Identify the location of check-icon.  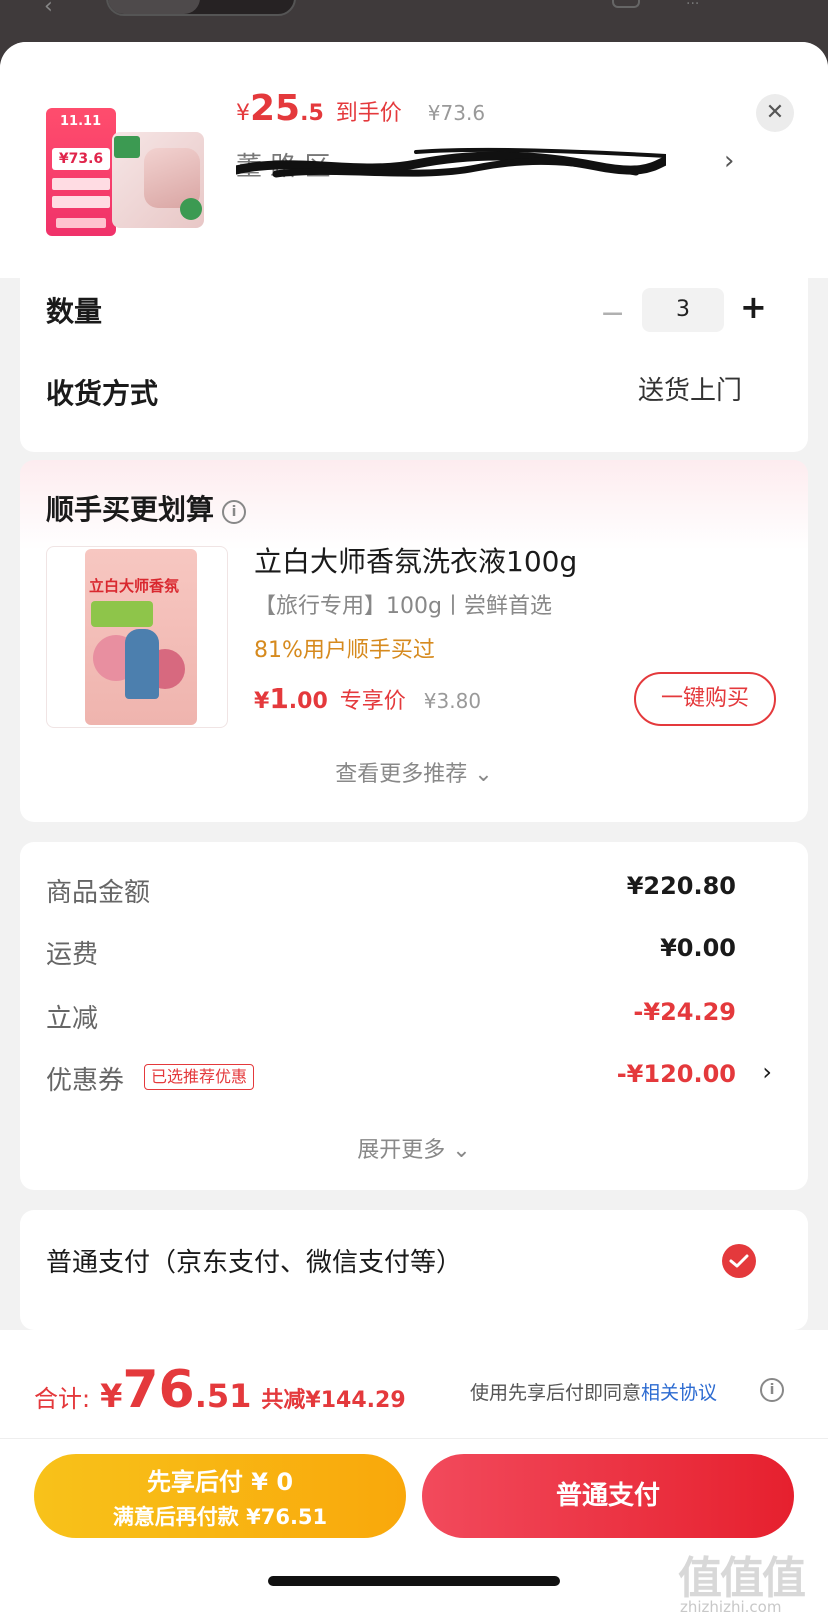
(739, 1261).